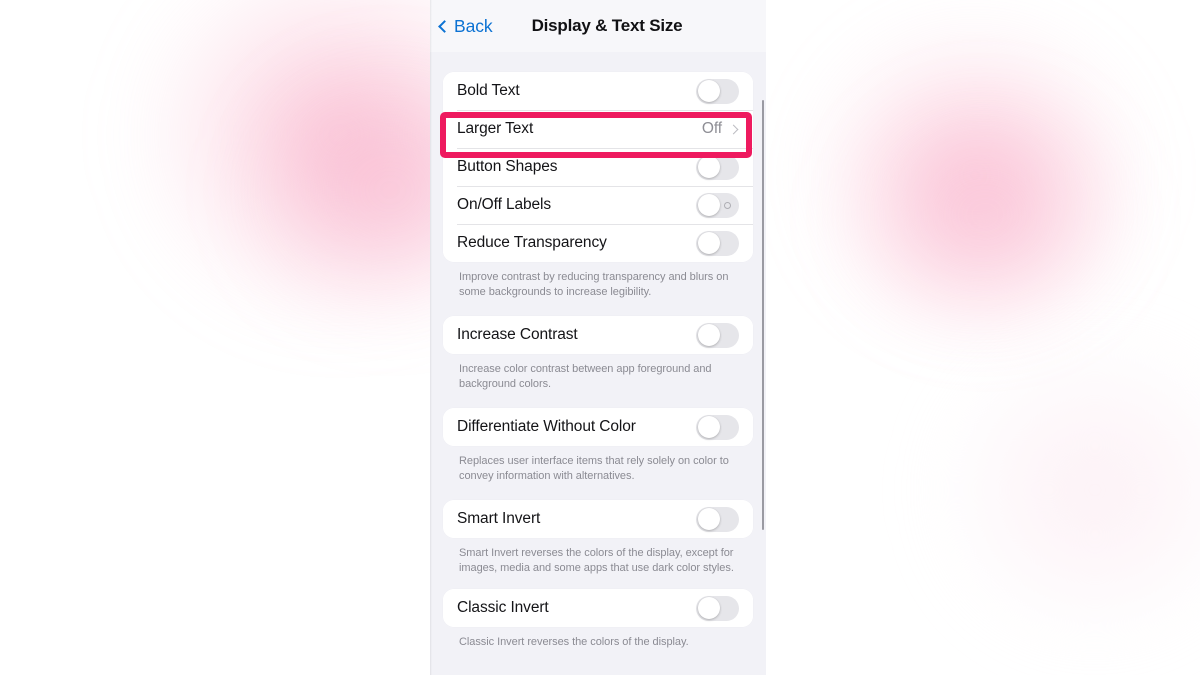  What do you see at coordinates (473, 25) in the screenshot?
I see `back-button-label: Back` at bounding box center [473, 25].